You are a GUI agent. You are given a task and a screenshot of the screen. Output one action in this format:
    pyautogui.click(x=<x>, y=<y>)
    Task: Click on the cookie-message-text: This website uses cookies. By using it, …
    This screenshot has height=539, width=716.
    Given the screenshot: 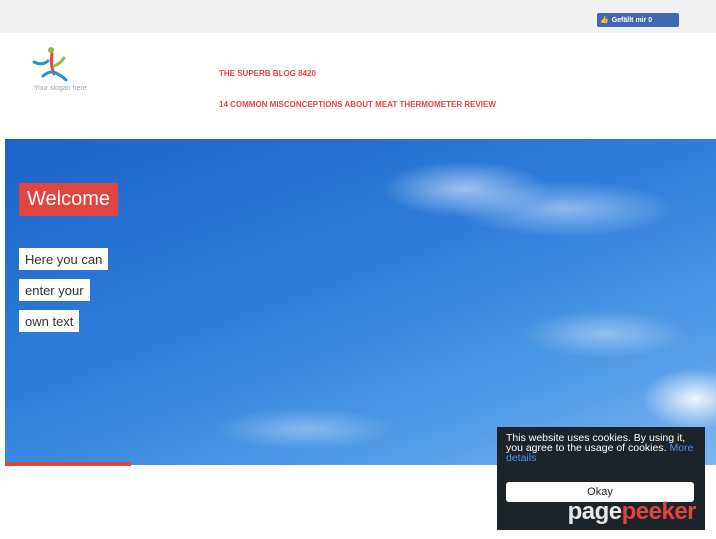 What is the action you would take?
    pyautogui.click(x=596, y=443)
    